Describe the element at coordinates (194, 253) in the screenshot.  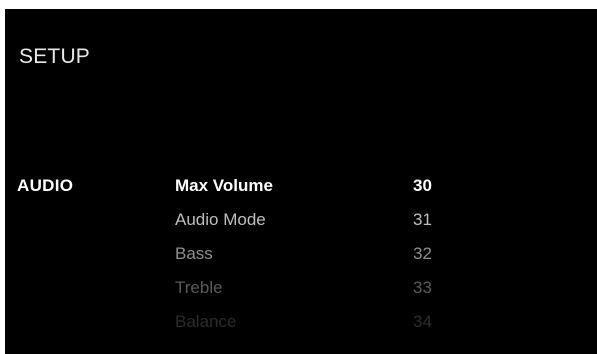
I see `menu-item-label: Bass` at that location.